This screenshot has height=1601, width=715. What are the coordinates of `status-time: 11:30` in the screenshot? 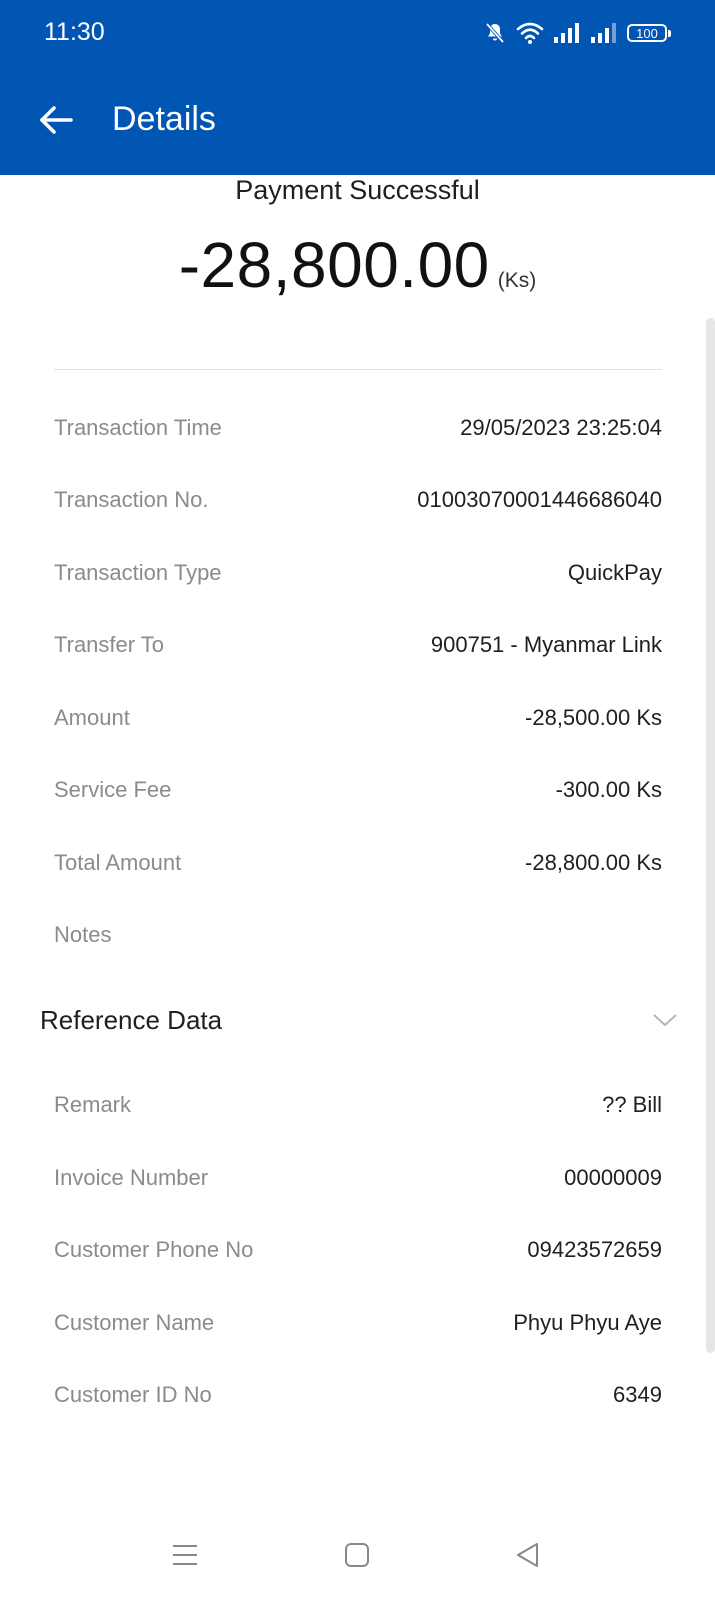 It's located at (74, 32).